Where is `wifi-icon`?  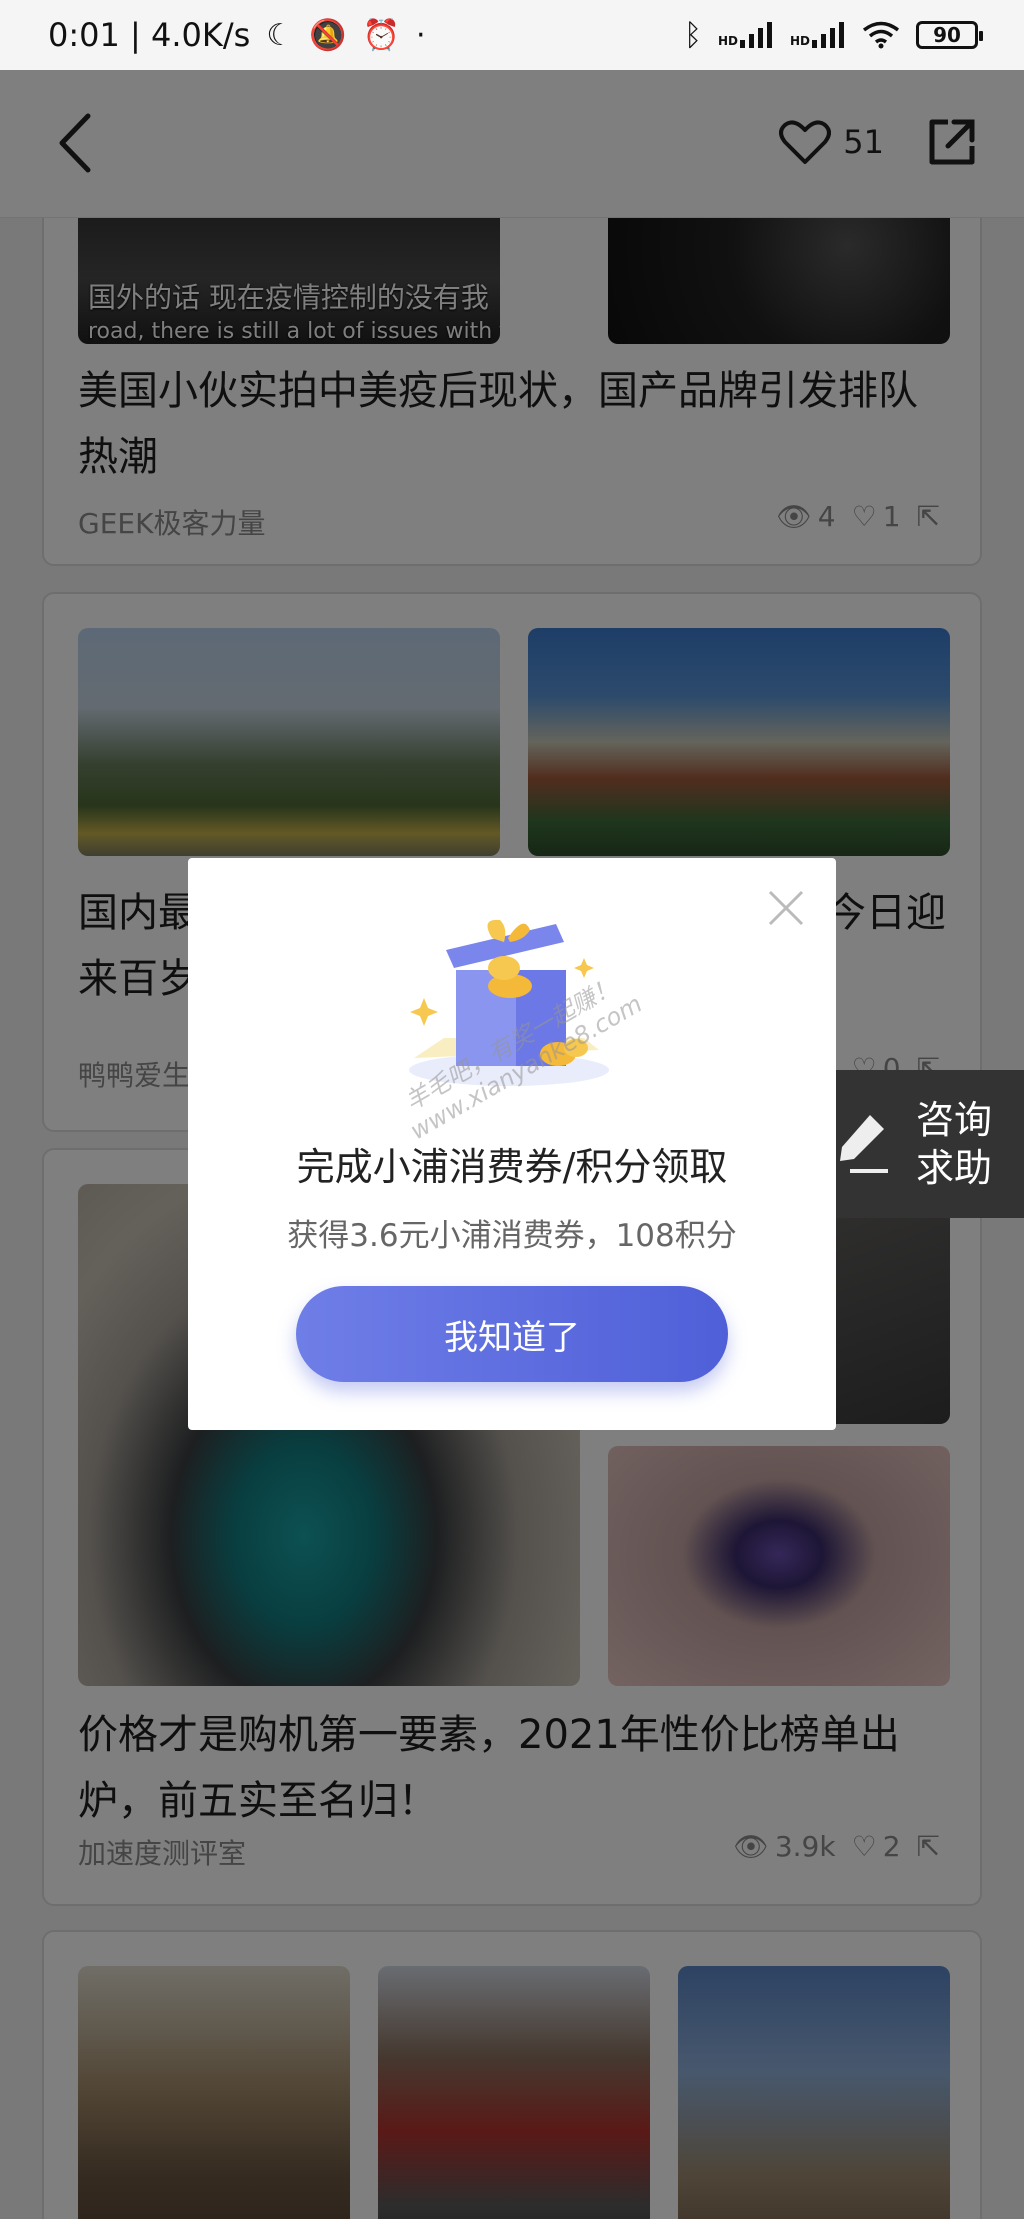 wifi-icon is located at coordinates (881, 35).